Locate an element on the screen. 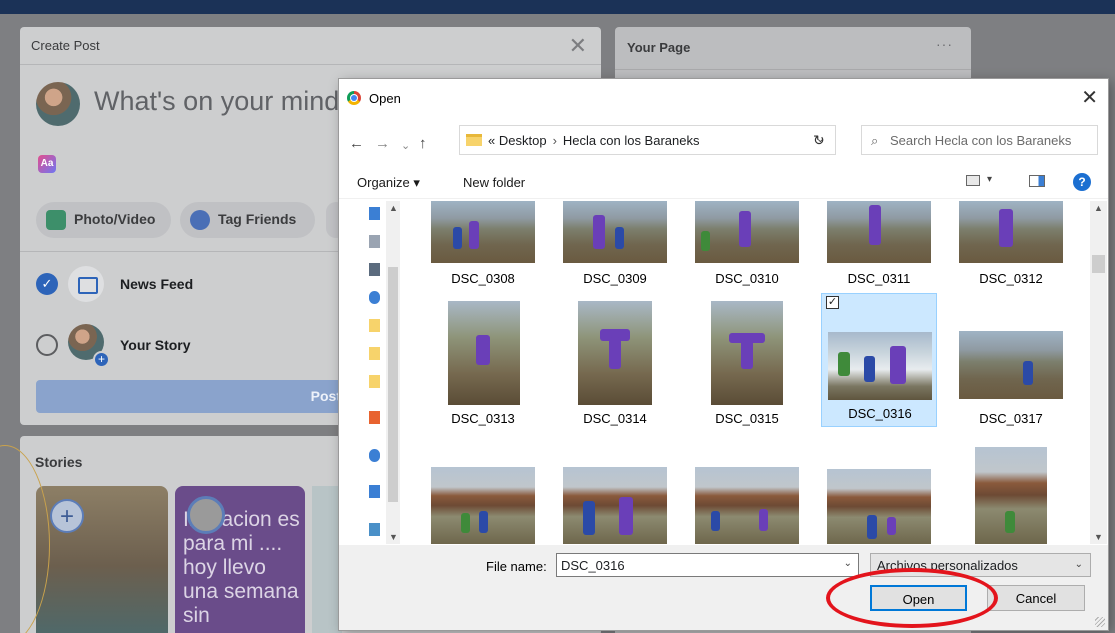 Image resolution: width=1115 pixels, height=633 pixels. file-name: DSC_0311 is located at coordinates (879, 278).